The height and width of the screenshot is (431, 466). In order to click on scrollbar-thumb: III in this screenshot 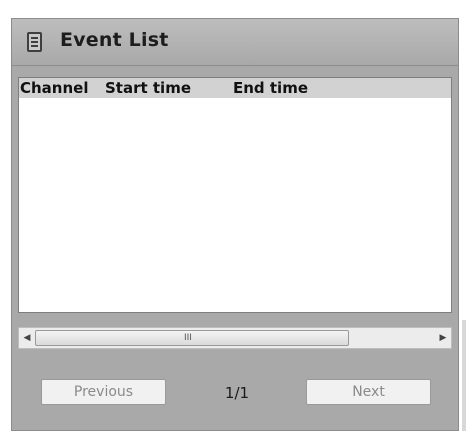, I will do `click(192, 338)`.